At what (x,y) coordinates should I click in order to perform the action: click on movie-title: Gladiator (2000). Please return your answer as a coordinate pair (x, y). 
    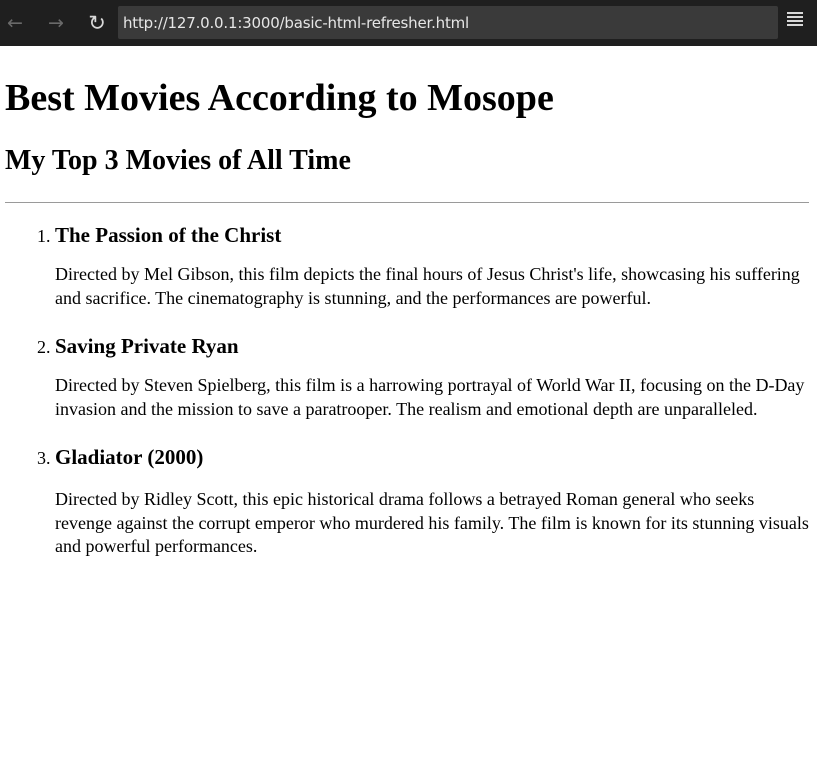
    Looking at the image, I should click on (129, 457).